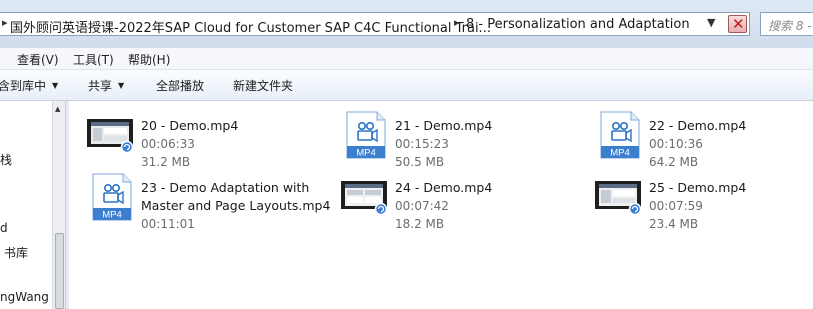 This screenshot has width=813, height=309. I want to click on file-duration: 00:11:01, so click(168, 224).